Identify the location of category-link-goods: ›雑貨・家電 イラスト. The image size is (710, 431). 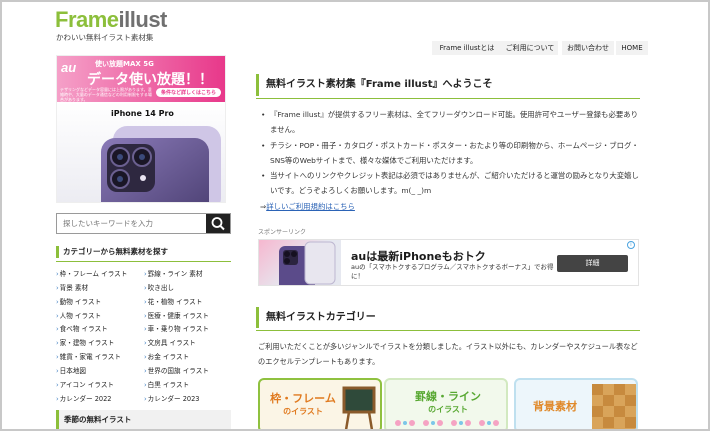
(88, 356).